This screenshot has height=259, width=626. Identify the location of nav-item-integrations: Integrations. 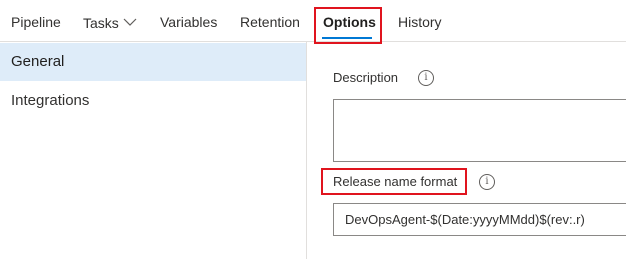
(153, 101).